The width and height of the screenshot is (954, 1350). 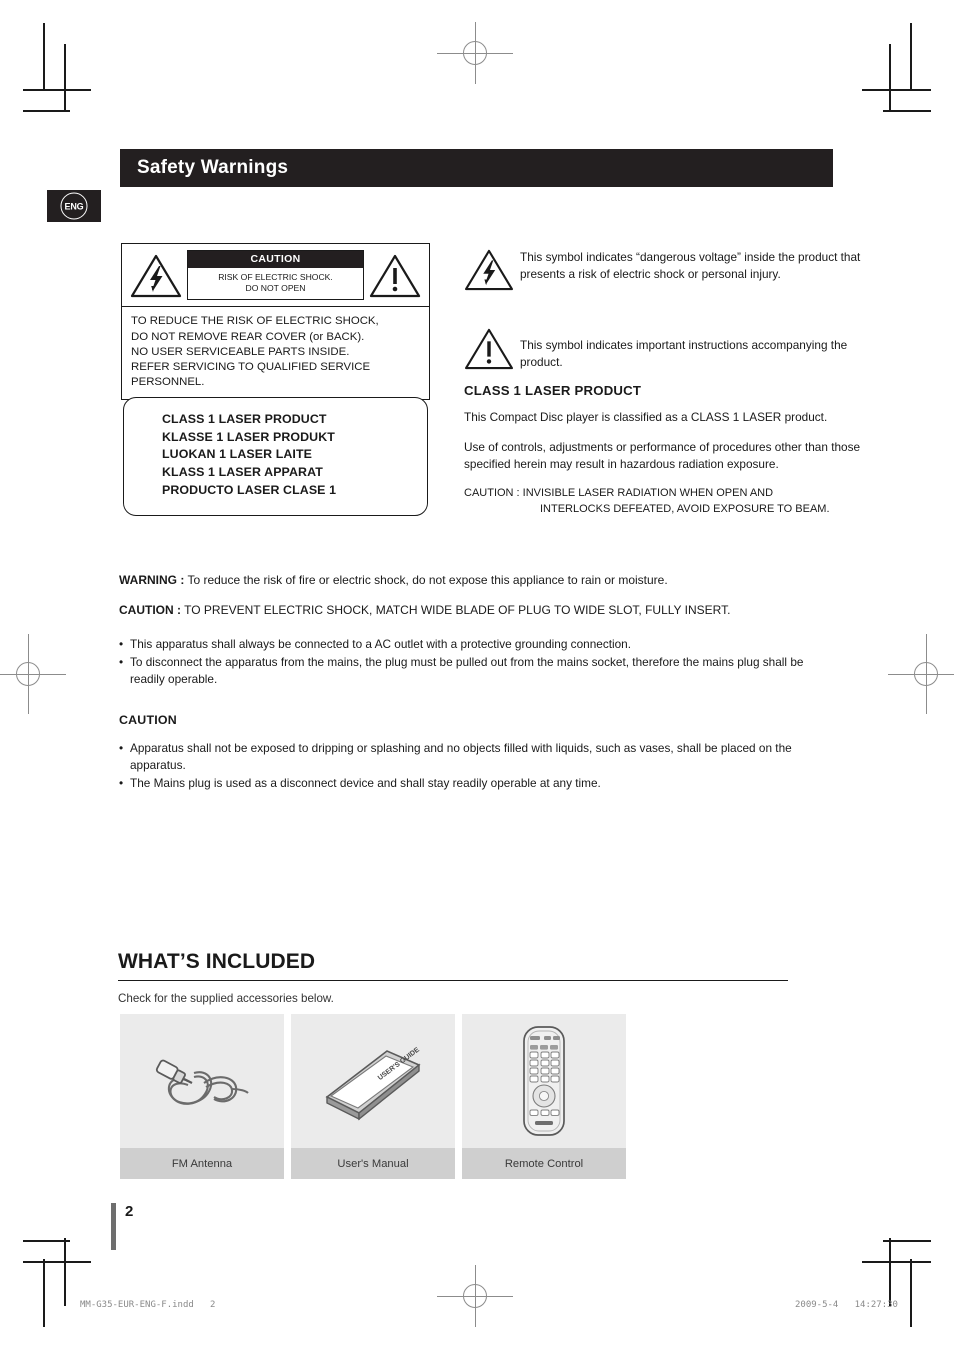 I want to click on accessory-card: Remote Control, so click(x=544, y=1096).